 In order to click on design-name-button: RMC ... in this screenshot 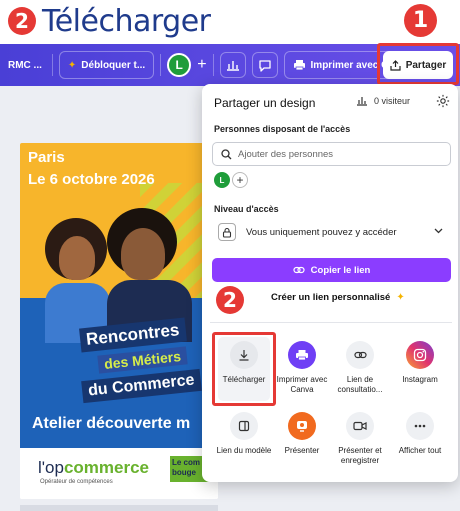, I will do `click(25, 65)`.